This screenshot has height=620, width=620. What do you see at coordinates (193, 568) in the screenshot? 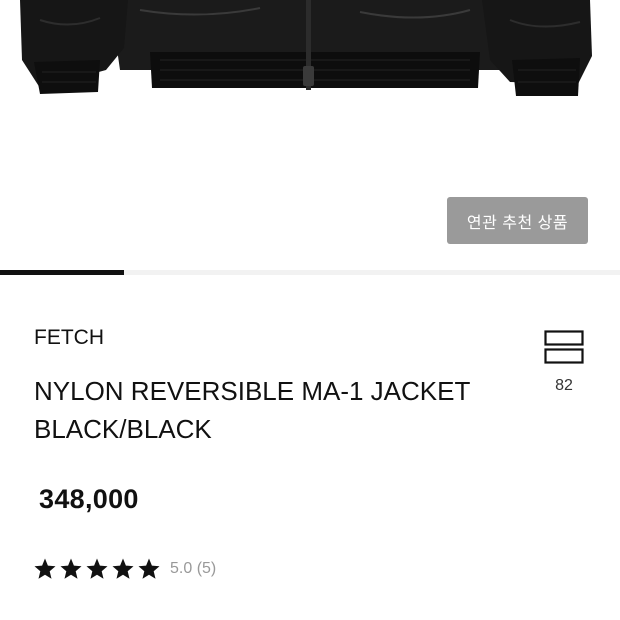
I see `rating-score: 5.0 (5)` at bounding box center [193, 568].